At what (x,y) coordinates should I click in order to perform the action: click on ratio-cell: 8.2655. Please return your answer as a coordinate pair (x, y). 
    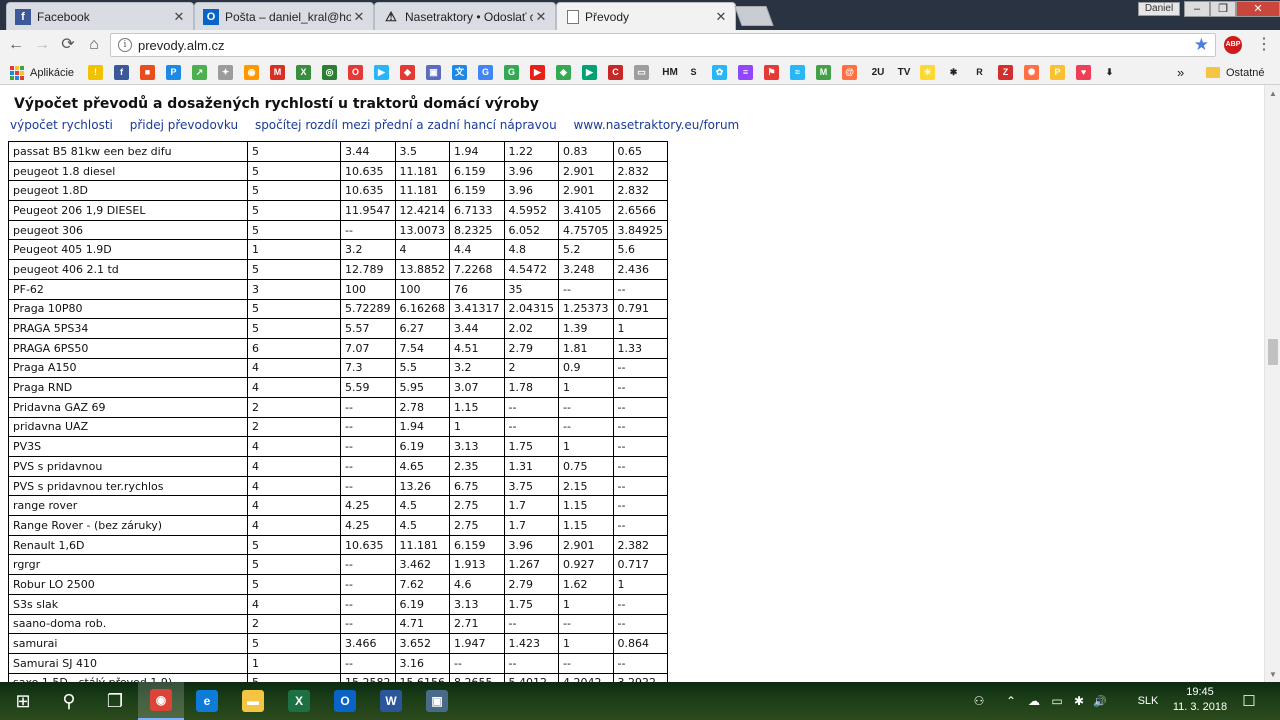
    Looking at the image, I should click on (477, 677).